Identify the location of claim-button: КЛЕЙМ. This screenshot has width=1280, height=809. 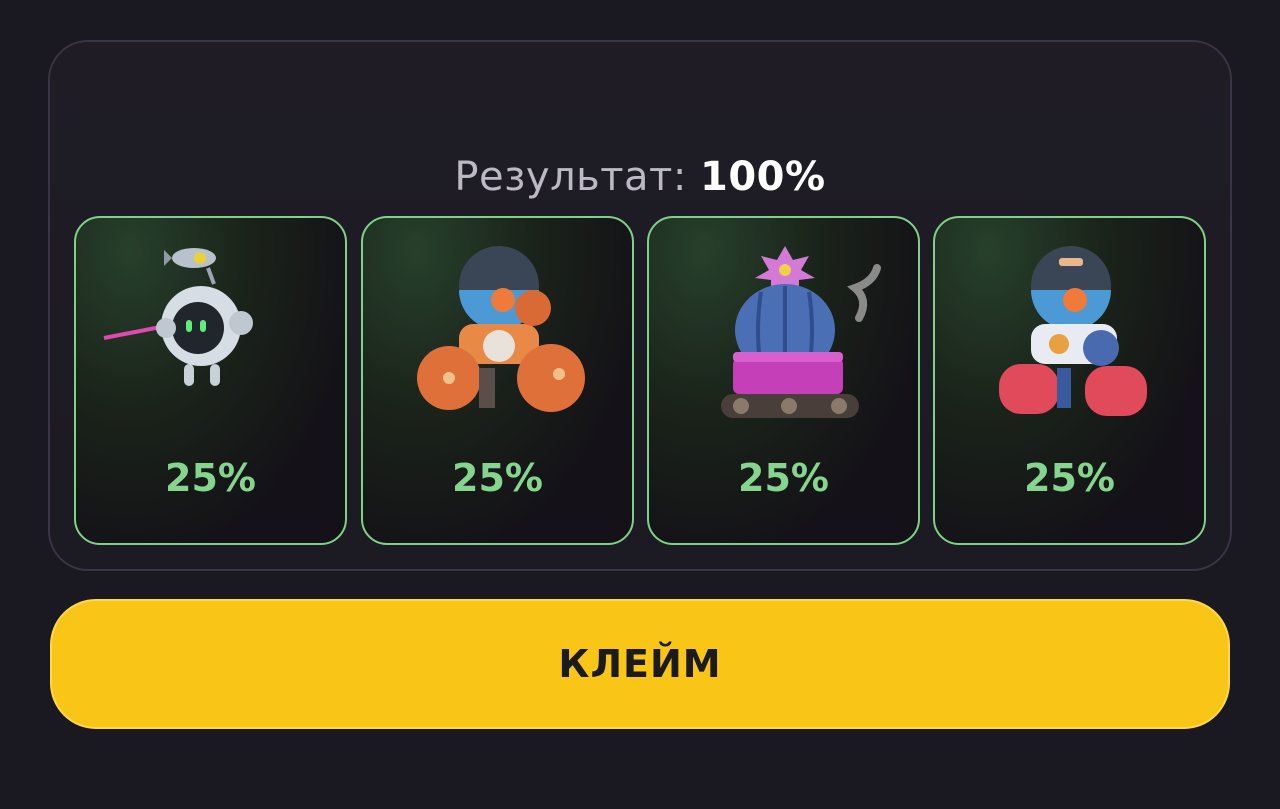
(640, 664).